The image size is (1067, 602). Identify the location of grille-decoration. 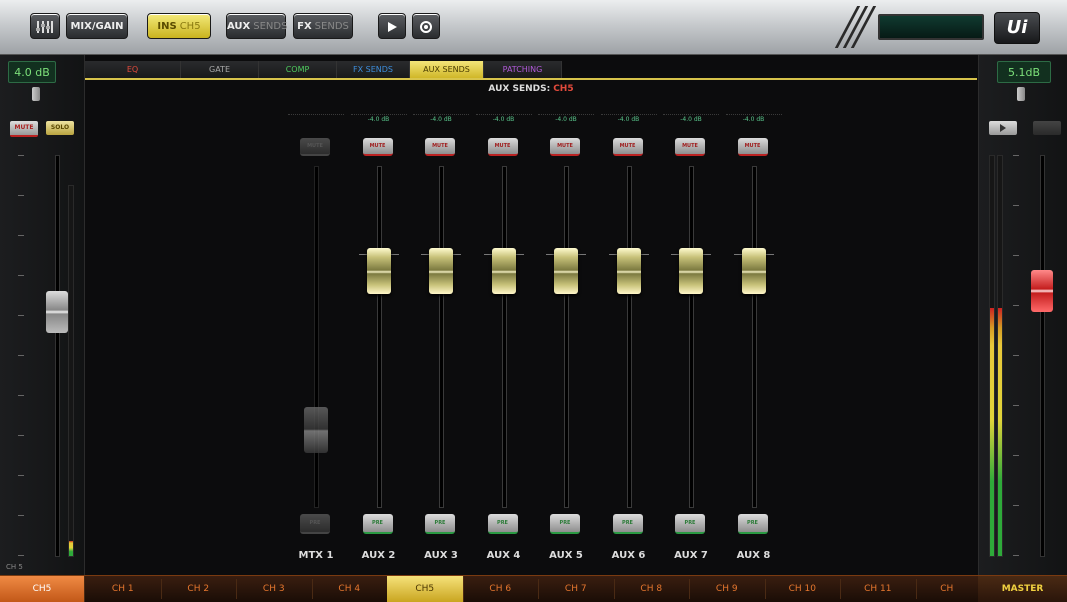
(855, 27).